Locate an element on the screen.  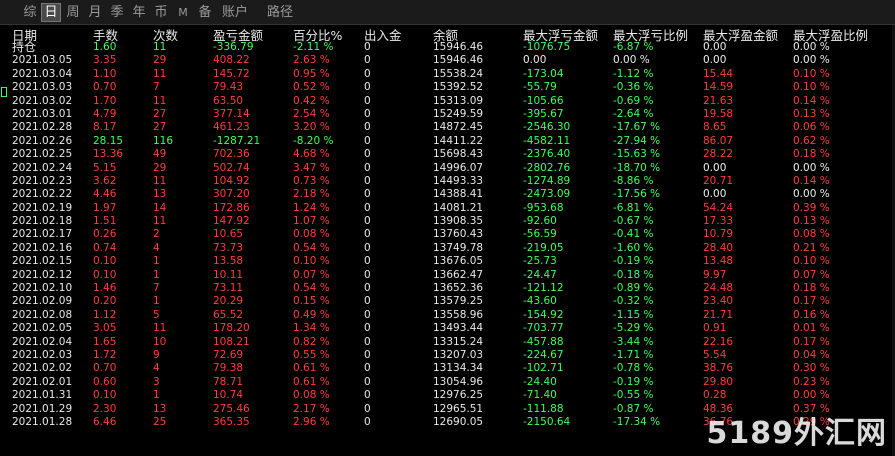
row-pnl: -1287.21 is located at coordinates (237, 140).